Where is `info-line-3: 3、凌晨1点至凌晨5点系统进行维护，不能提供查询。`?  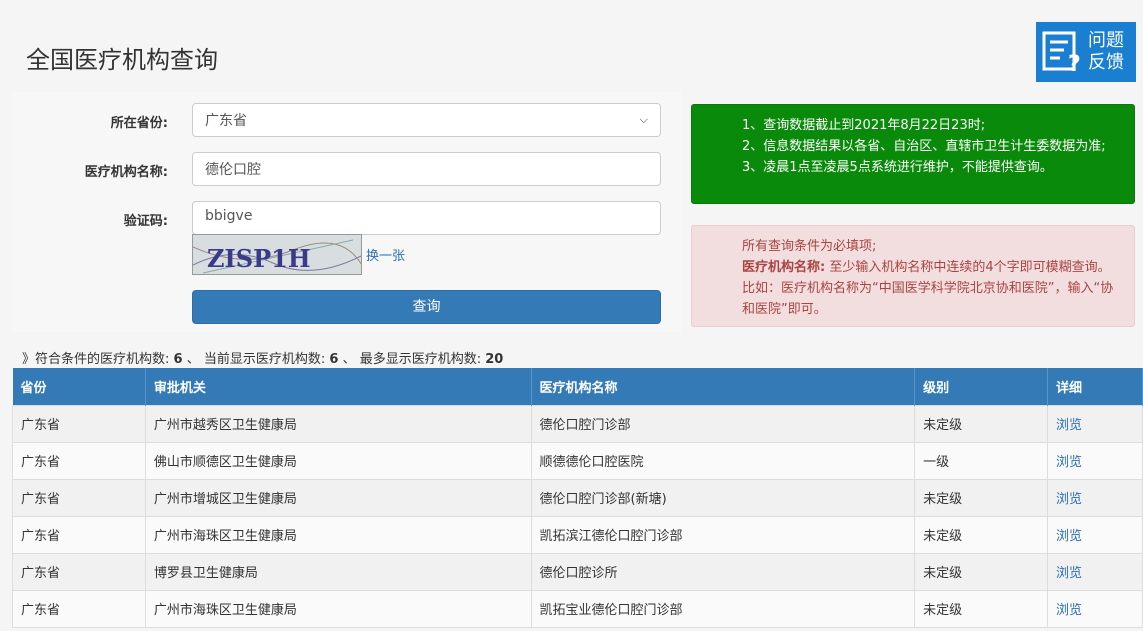
info-line-3: 3、凌晨1点至凌晨5点系统进行维护，不能提供查询。 is located at coordinates (897, 167).